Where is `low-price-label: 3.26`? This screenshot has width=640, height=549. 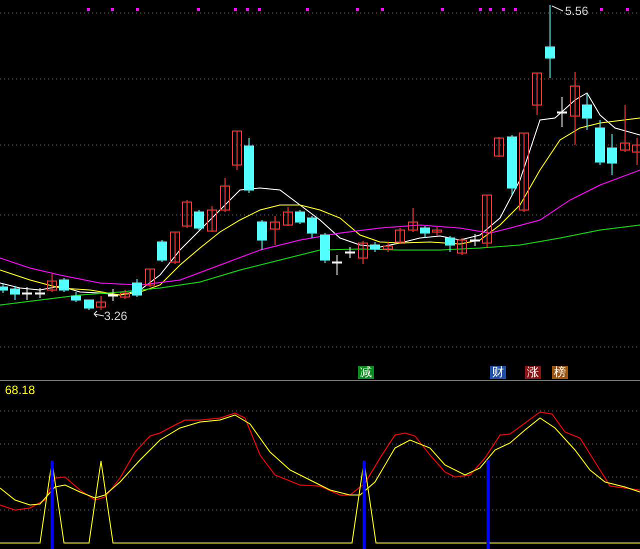 low-price-label: 3.26 is located at coordinates (116, 316).